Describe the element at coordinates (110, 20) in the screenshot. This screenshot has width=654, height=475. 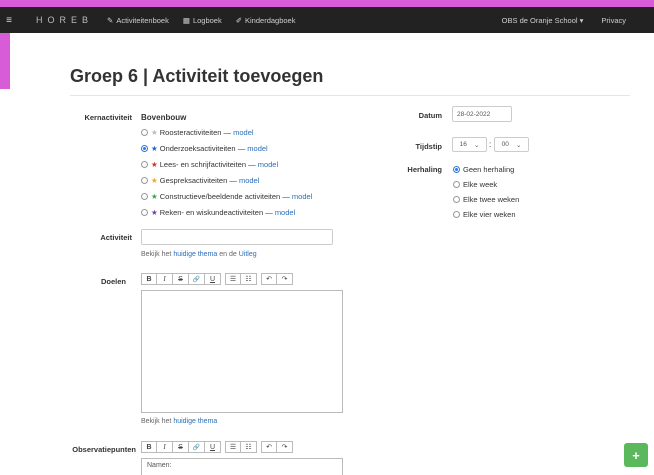
I see `book-icon: ✎` at that location.